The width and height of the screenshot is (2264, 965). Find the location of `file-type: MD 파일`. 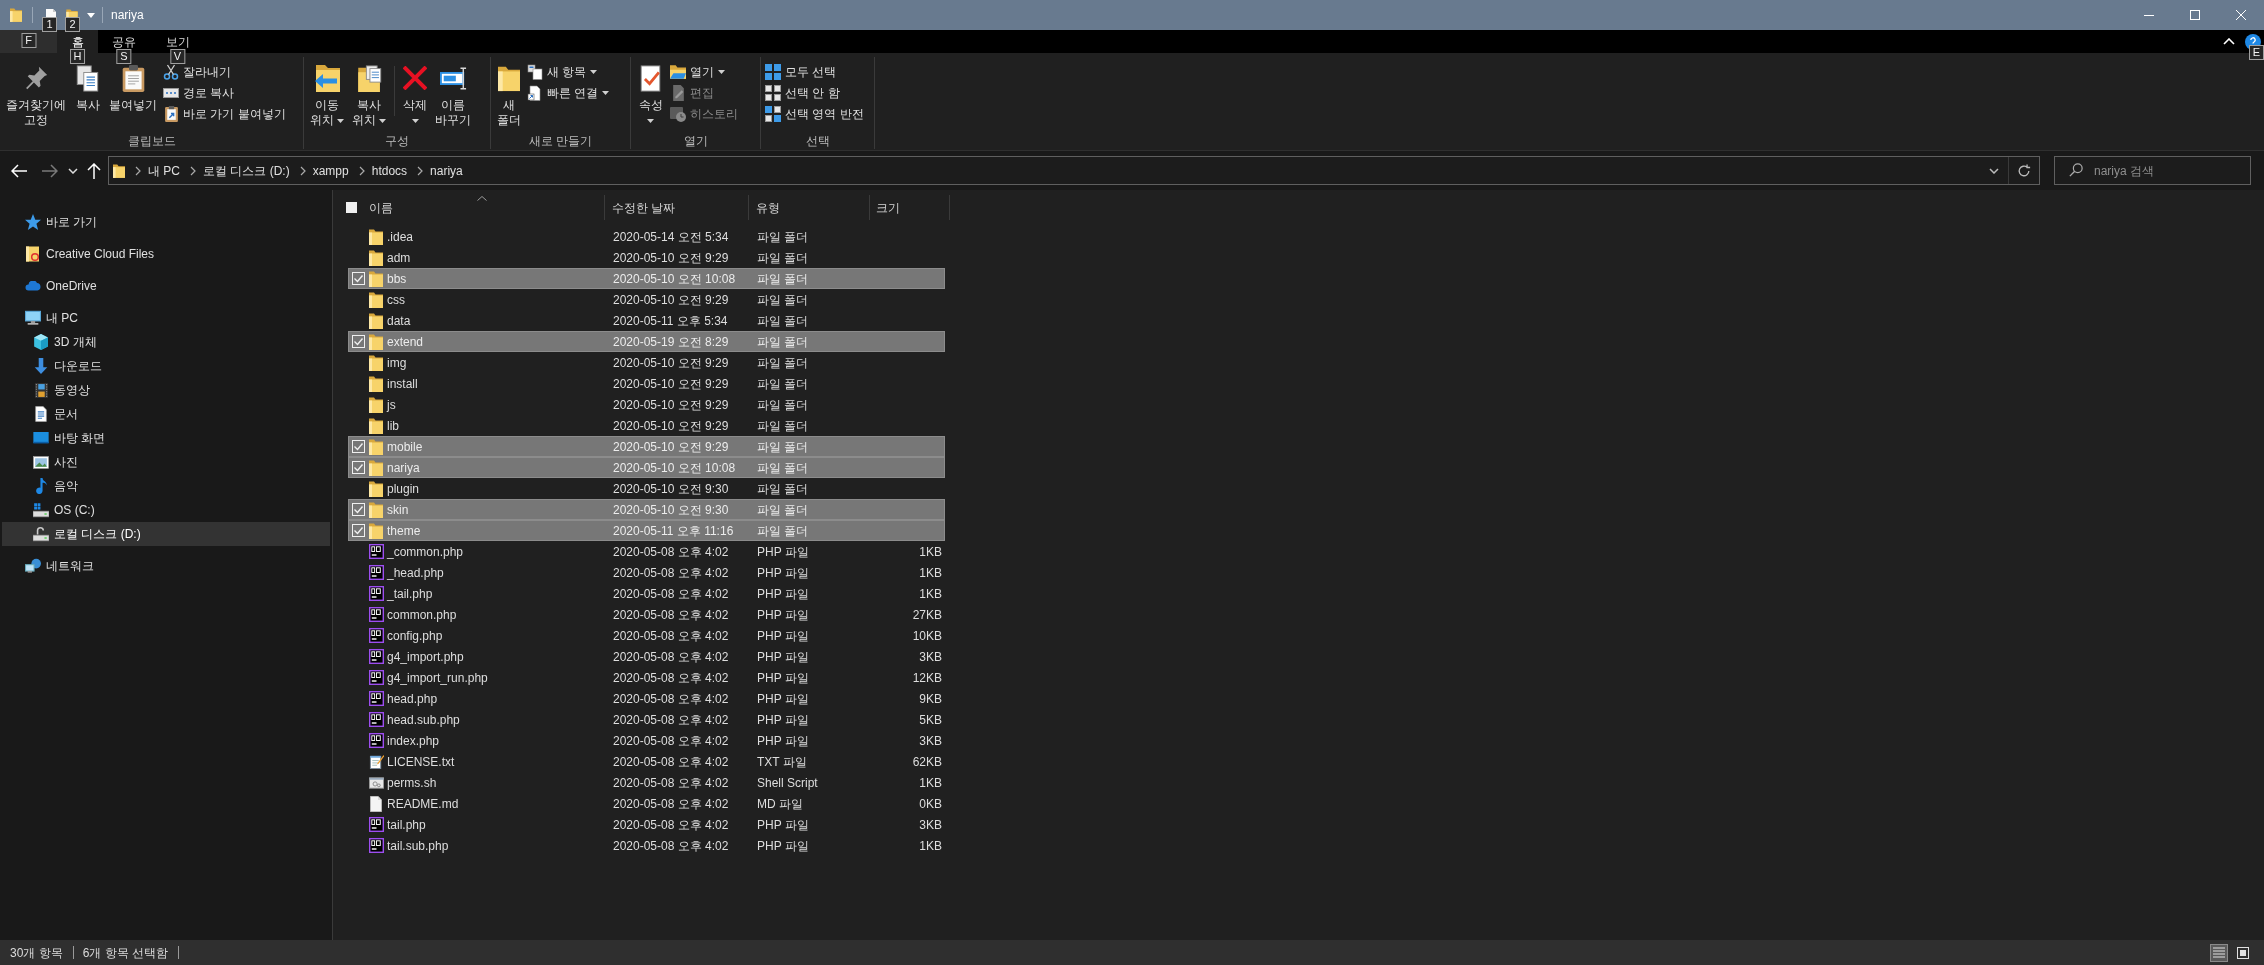

file-type: MD 파일 is located at coordinates (780, 804).